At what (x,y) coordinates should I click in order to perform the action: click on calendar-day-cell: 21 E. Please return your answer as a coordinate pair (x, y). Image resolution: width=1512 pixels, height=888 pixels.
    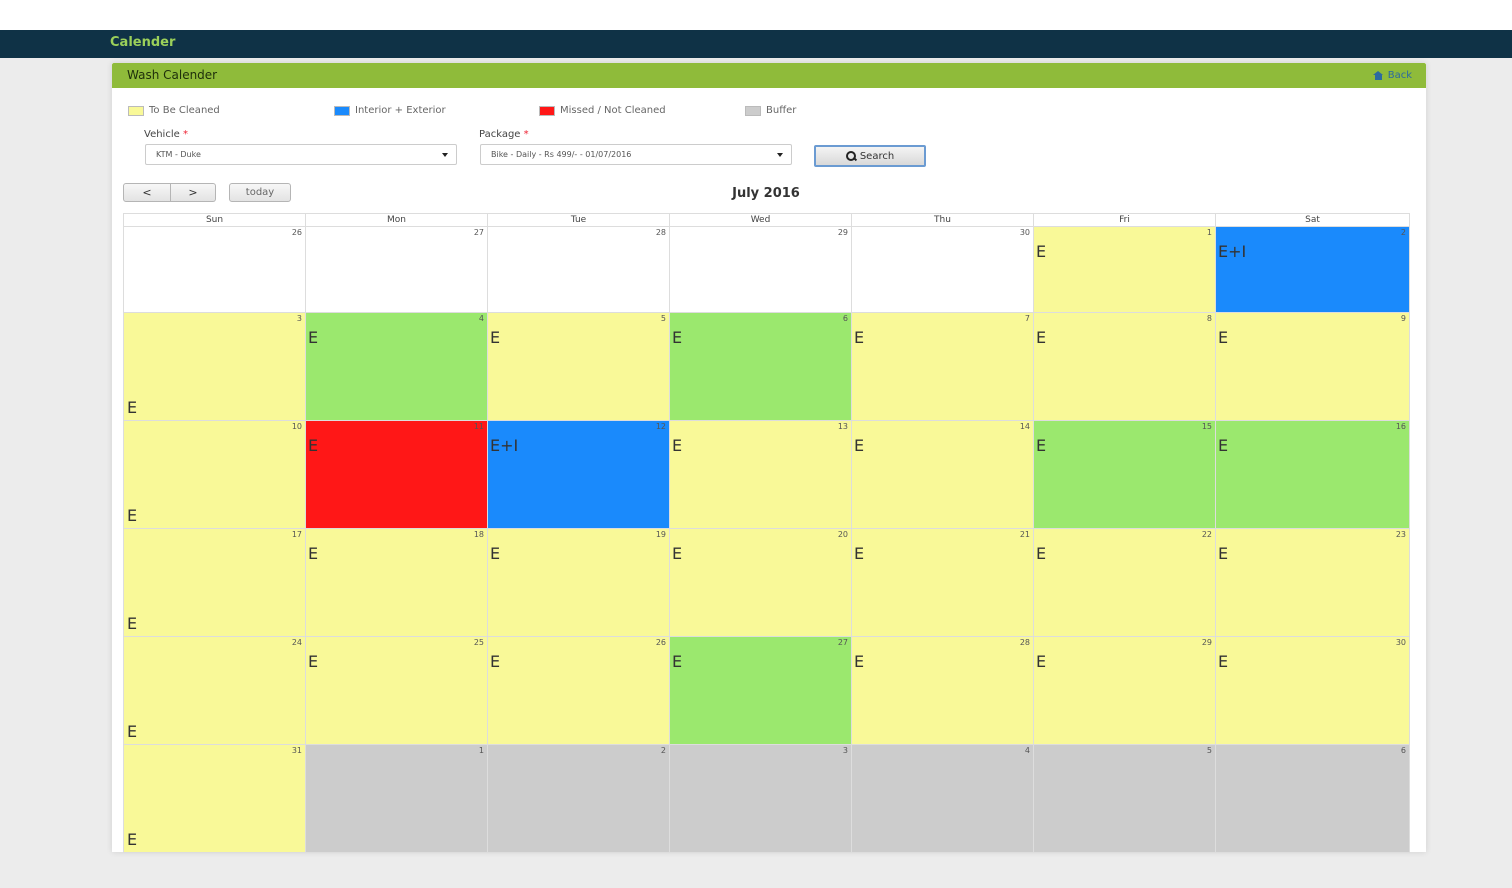
    Looking at the image, I should click on (942, 583).